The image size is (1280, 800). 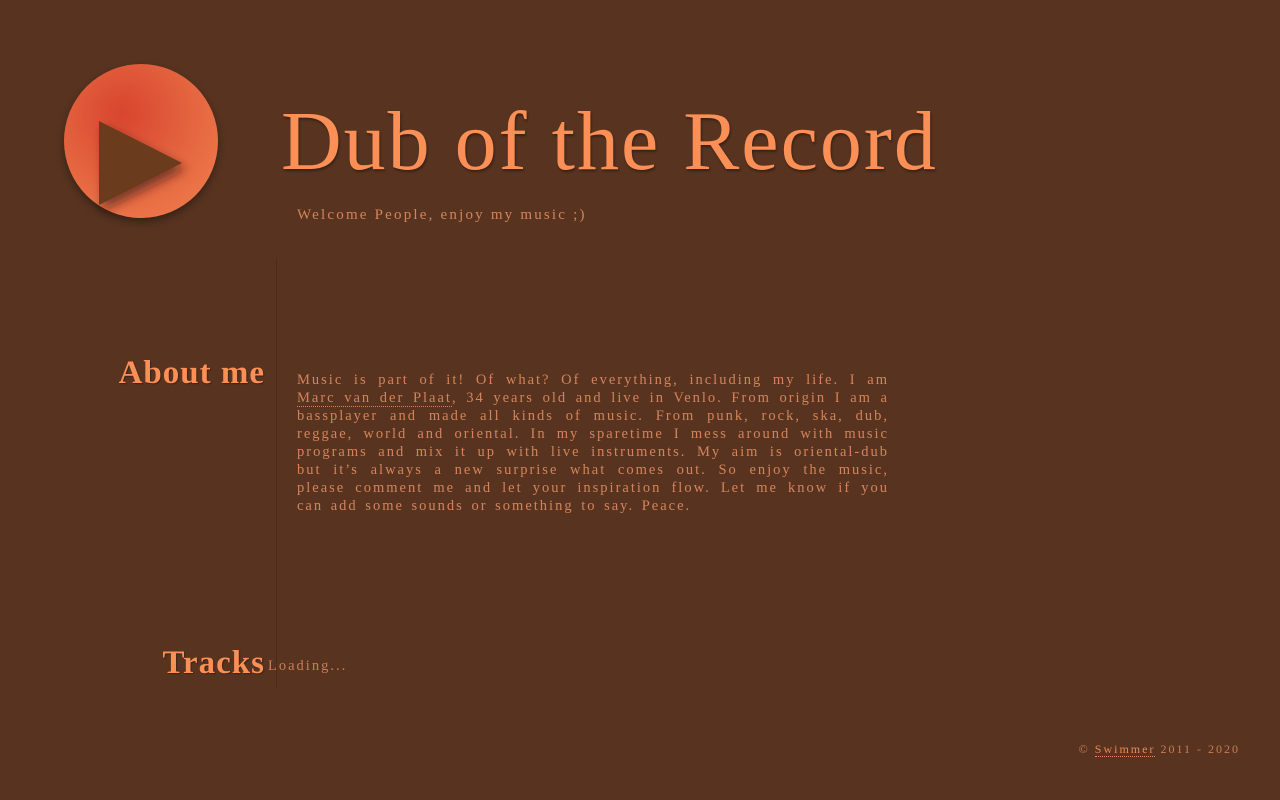 What do you see at coordinates (140, 163) in the screenshot?
I see `play-icon` at bounding box center [140, 163].